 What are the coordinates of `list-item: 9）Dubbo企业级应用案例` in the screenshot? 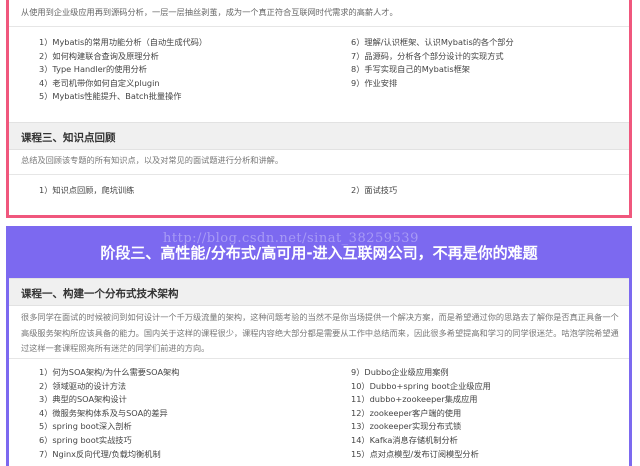 It's located at (400, 372).